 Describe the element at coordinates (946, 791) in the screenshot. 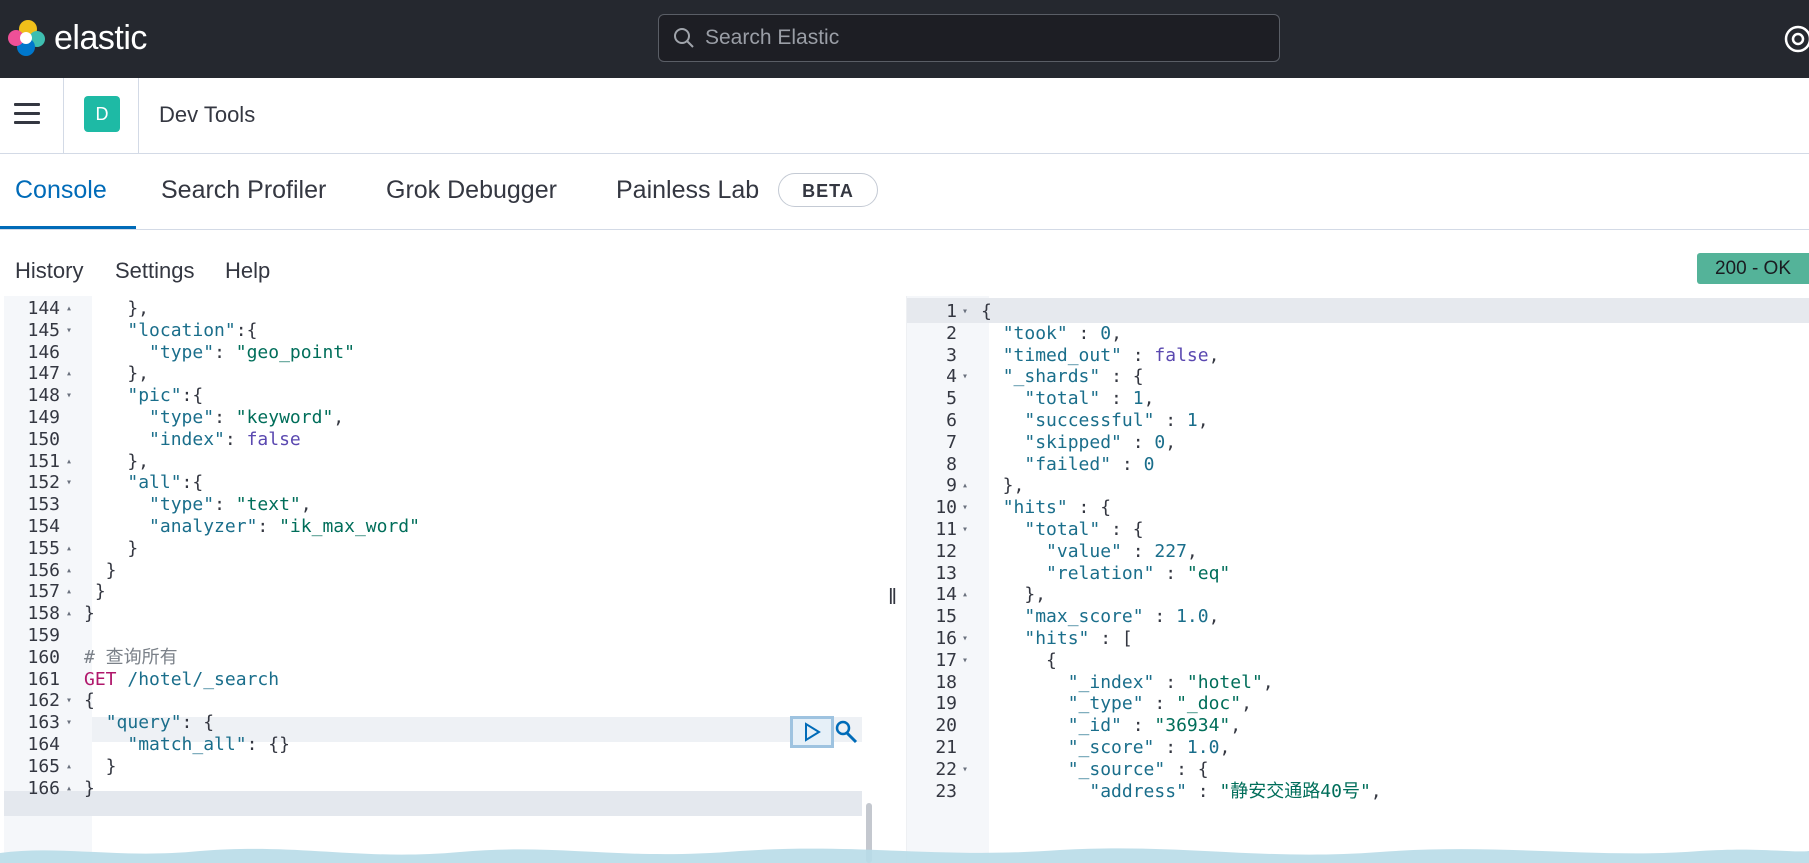

I see `line-number: 23` at that location.